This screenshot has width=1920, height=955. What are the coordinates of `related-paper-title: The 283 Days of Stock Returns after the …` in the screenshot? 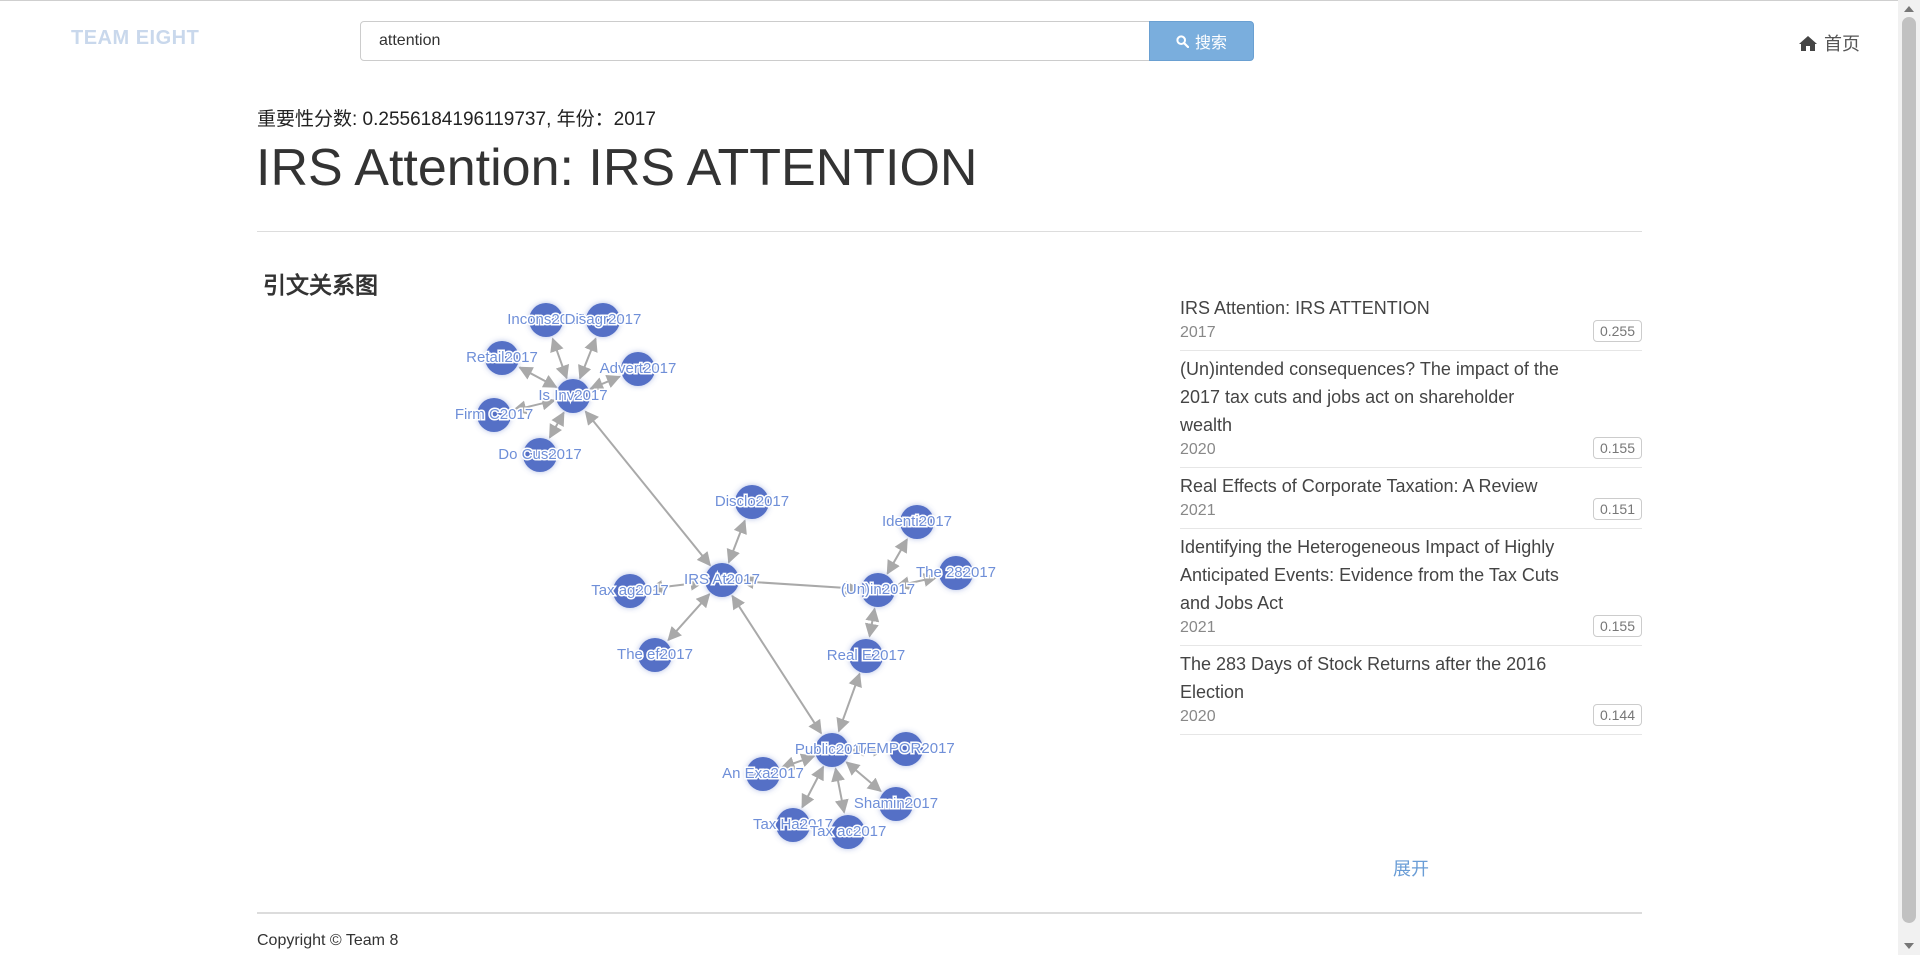 It's located at (1375, 678).